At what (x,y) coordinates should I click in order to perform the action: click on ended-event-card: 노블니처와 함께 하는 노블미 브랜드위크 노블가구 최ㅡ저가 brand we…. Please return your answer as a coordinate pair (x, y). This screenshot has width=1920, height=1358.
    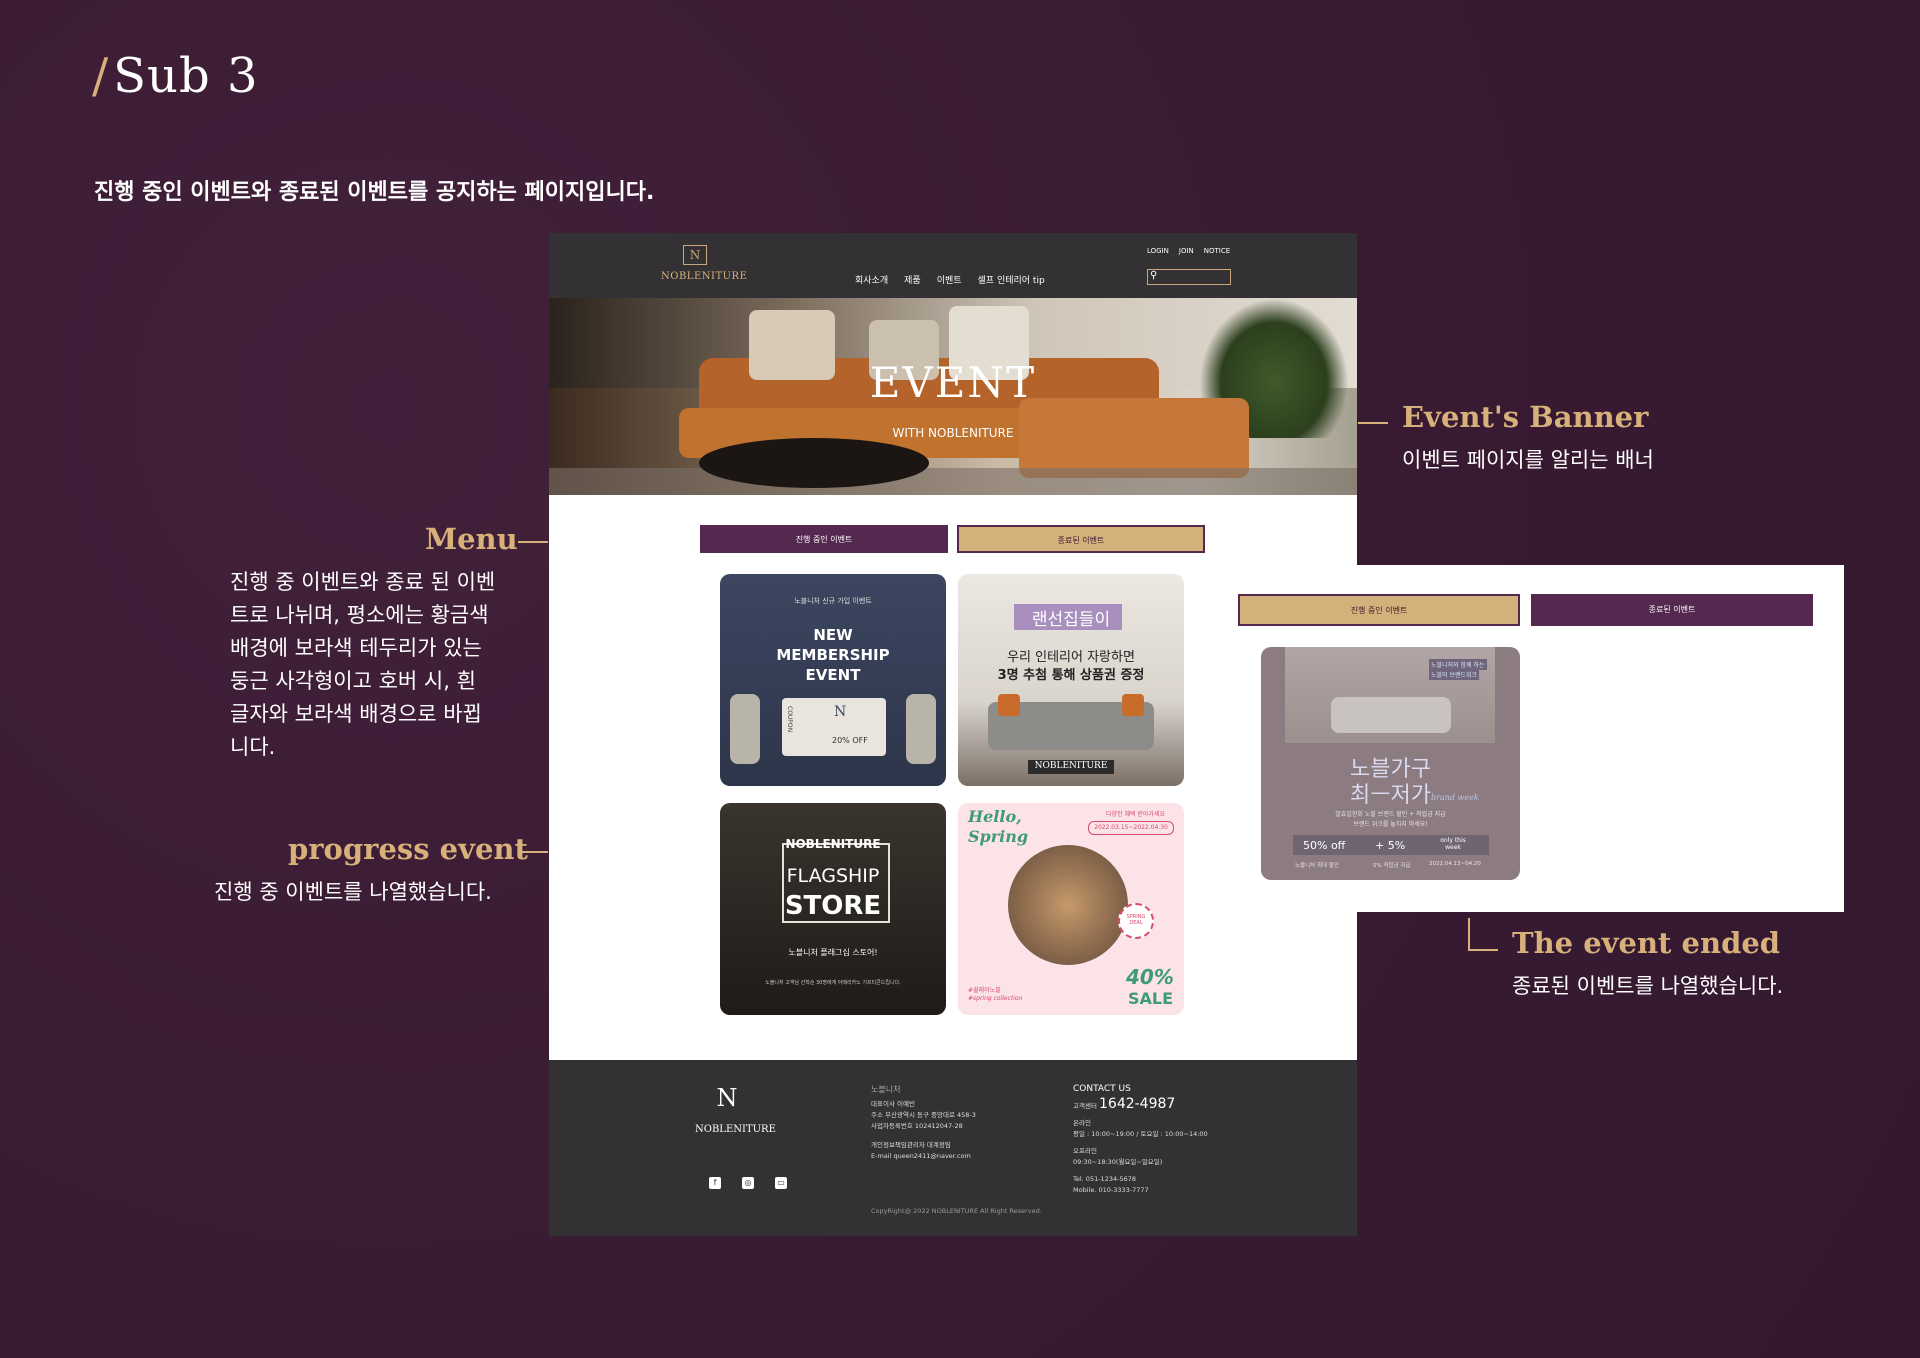
    Looking at the image, I should click on (1390, 763).